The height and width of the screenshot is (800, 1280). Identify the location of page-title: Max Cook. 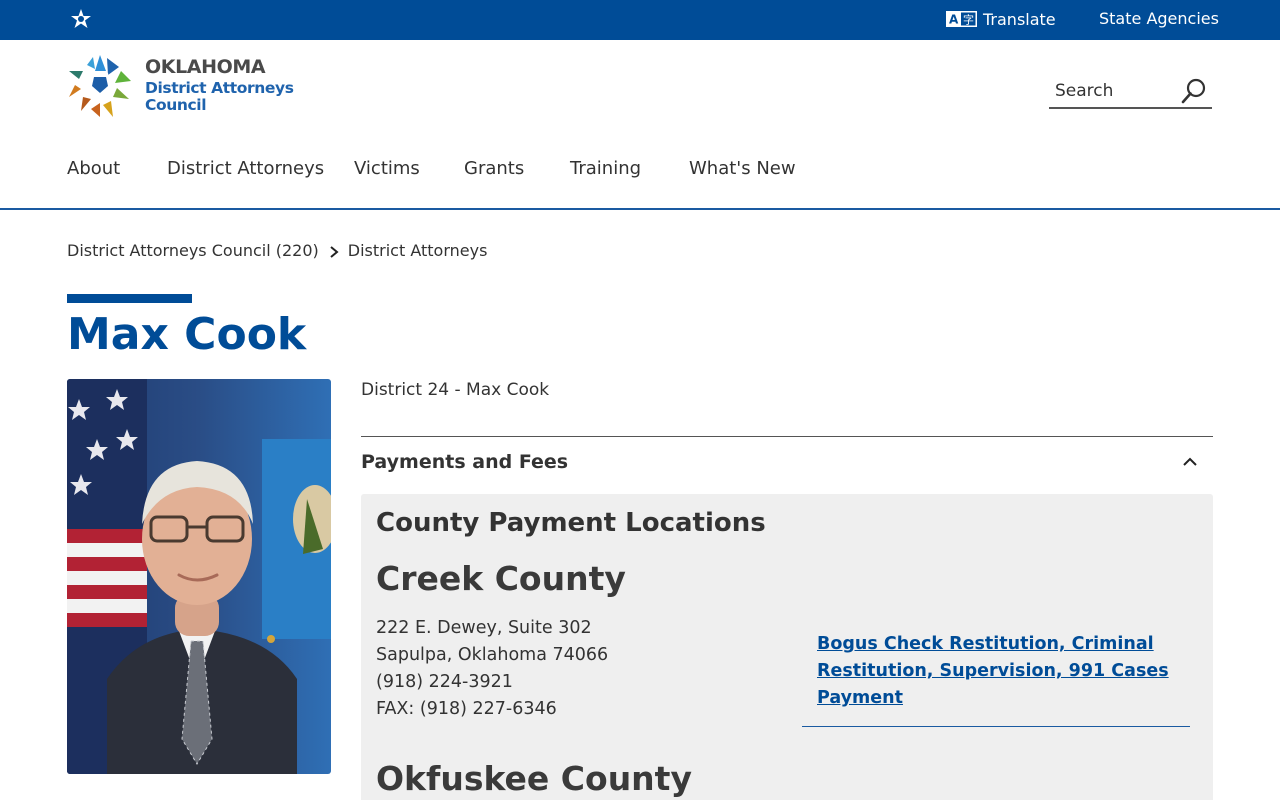
(187, 334).